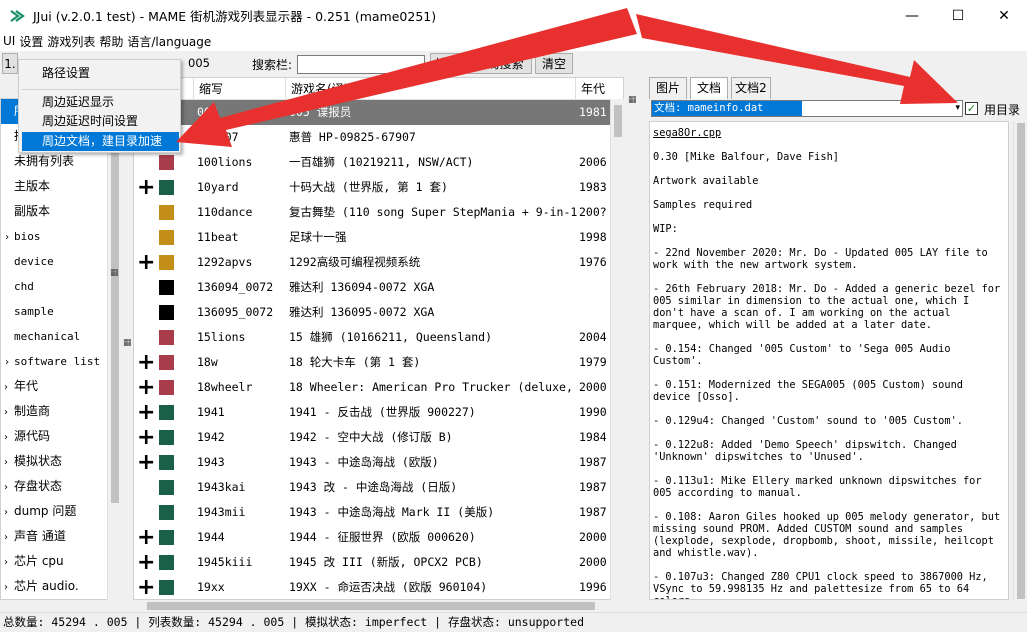 This screenshot has height=632, width=1027. What do you see at coordinates (71, 41) in the screenshot?
I see `menu-gamelist: 游戏列表` at bounding box center [71, 41].